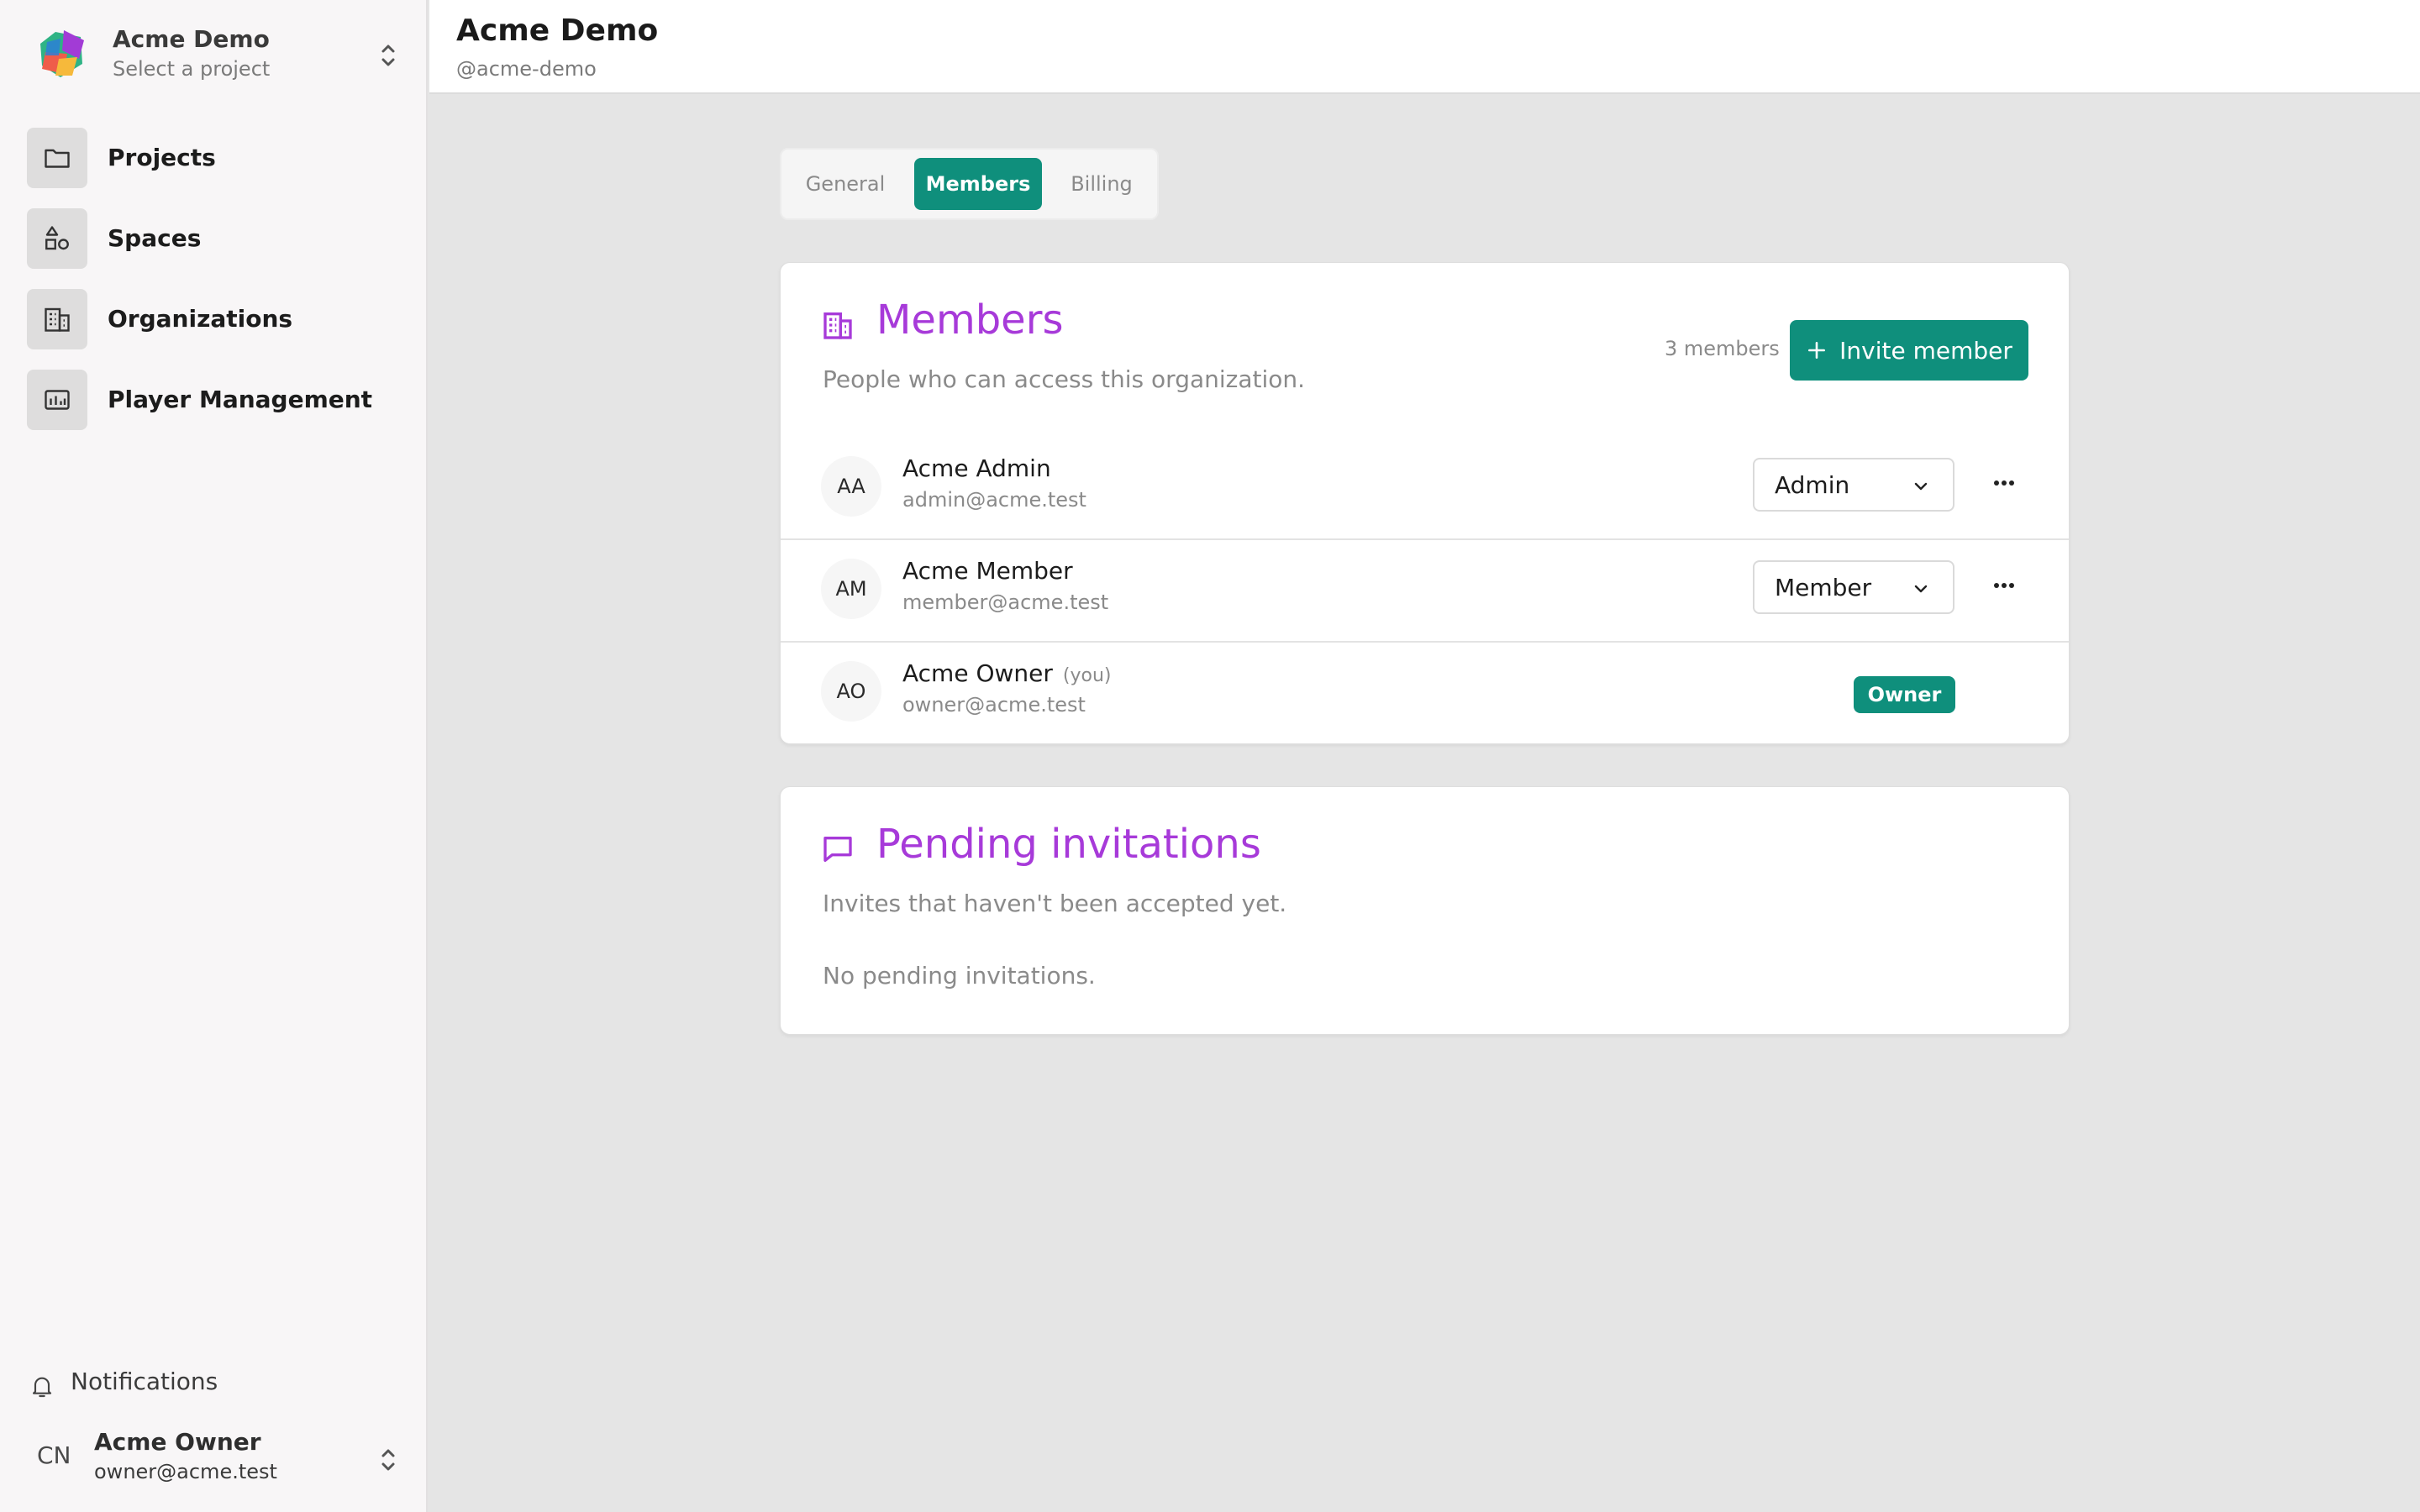 This screenshot has width=2420, height=1512. I want to click on member-count: 3 members, so click(1723, 348).